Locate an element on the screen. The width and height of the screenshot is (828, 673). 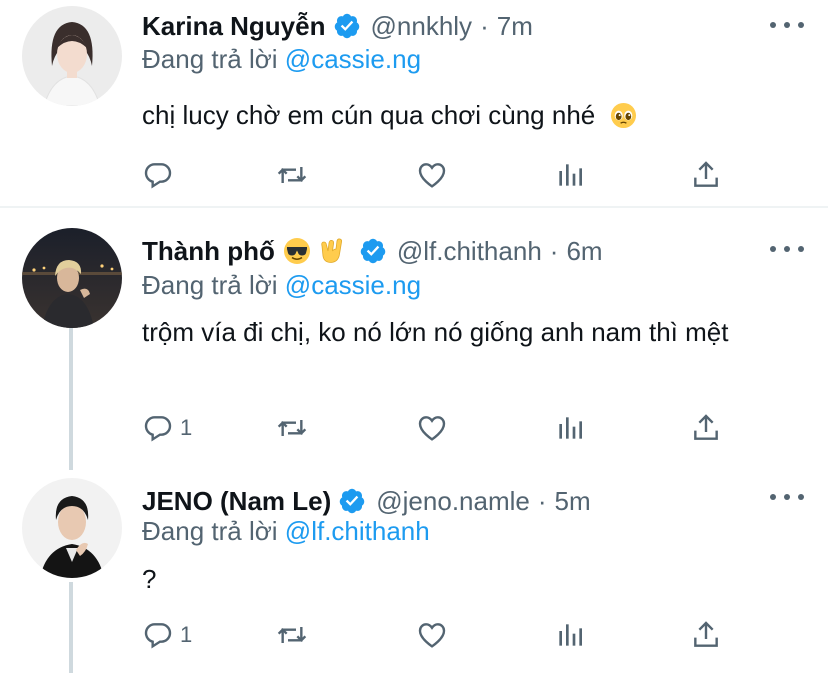
tweet-header: Karina Nguyễn @nnkhly · 7m is located at coordinates (337, 26).